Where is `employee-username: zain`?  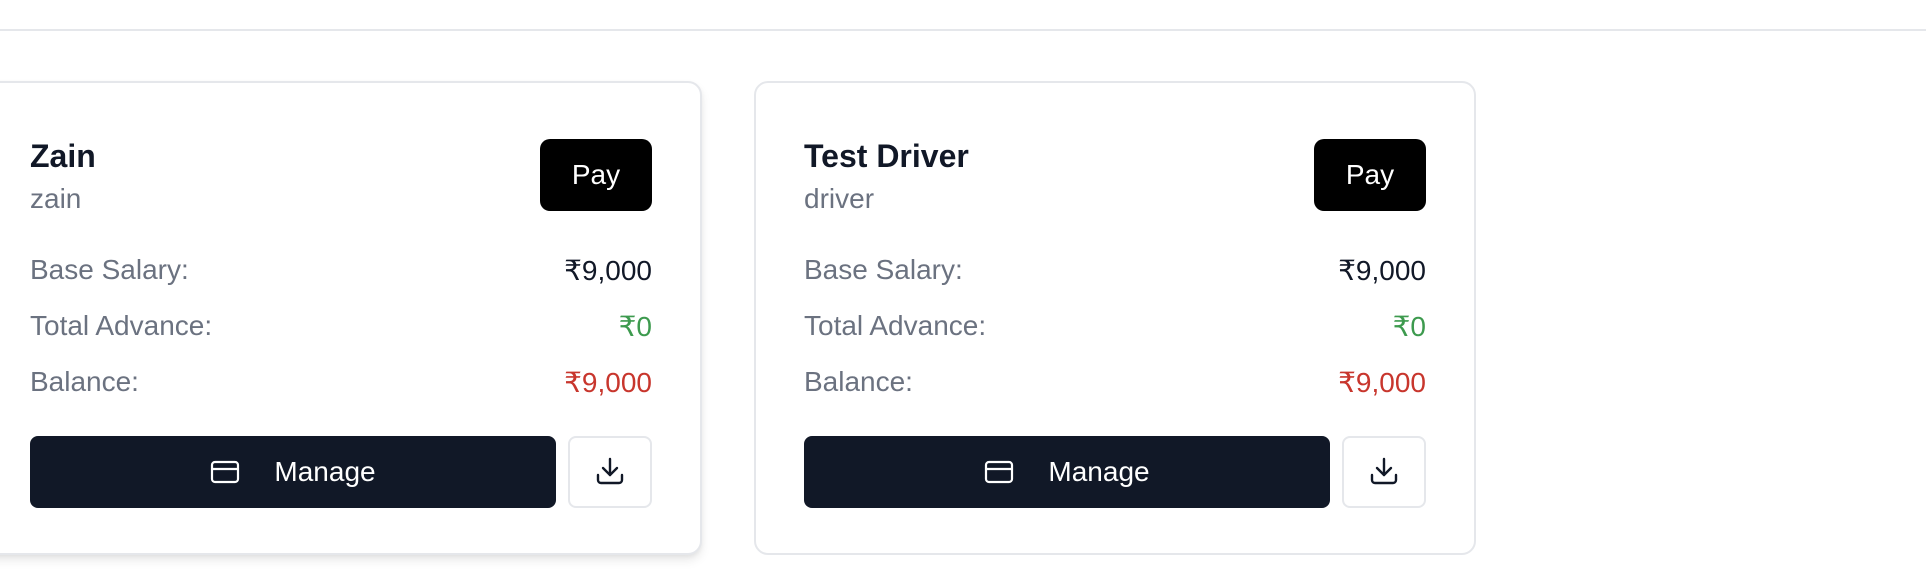 employee-username: zain is located at coordinates (56, 198).